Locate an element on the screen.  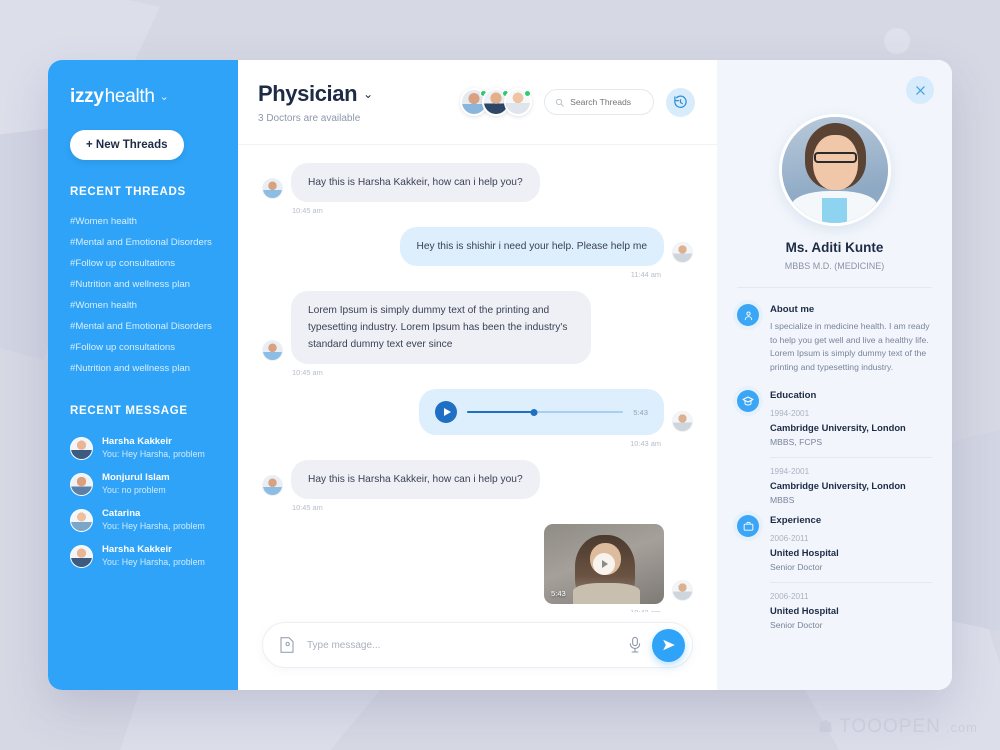
experience-entry: 2006-2011 United Hospital Senior Doctor is located at coordinates (851, 553).